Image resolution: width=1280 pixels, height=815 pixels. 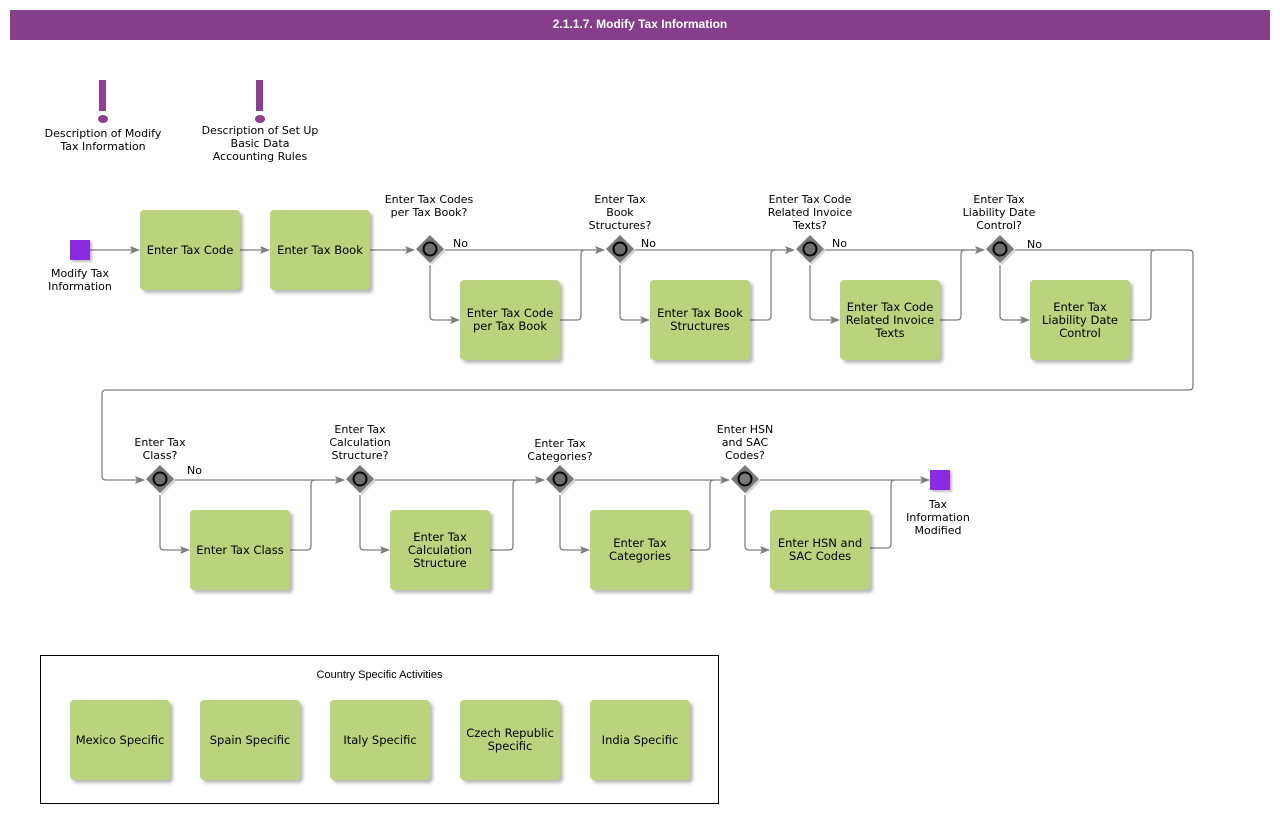 What do you see at coordinates (1000, 250) in the screenshot?
I see `gateway-tax-liability-date-control` at bounding box center [1000, 250].